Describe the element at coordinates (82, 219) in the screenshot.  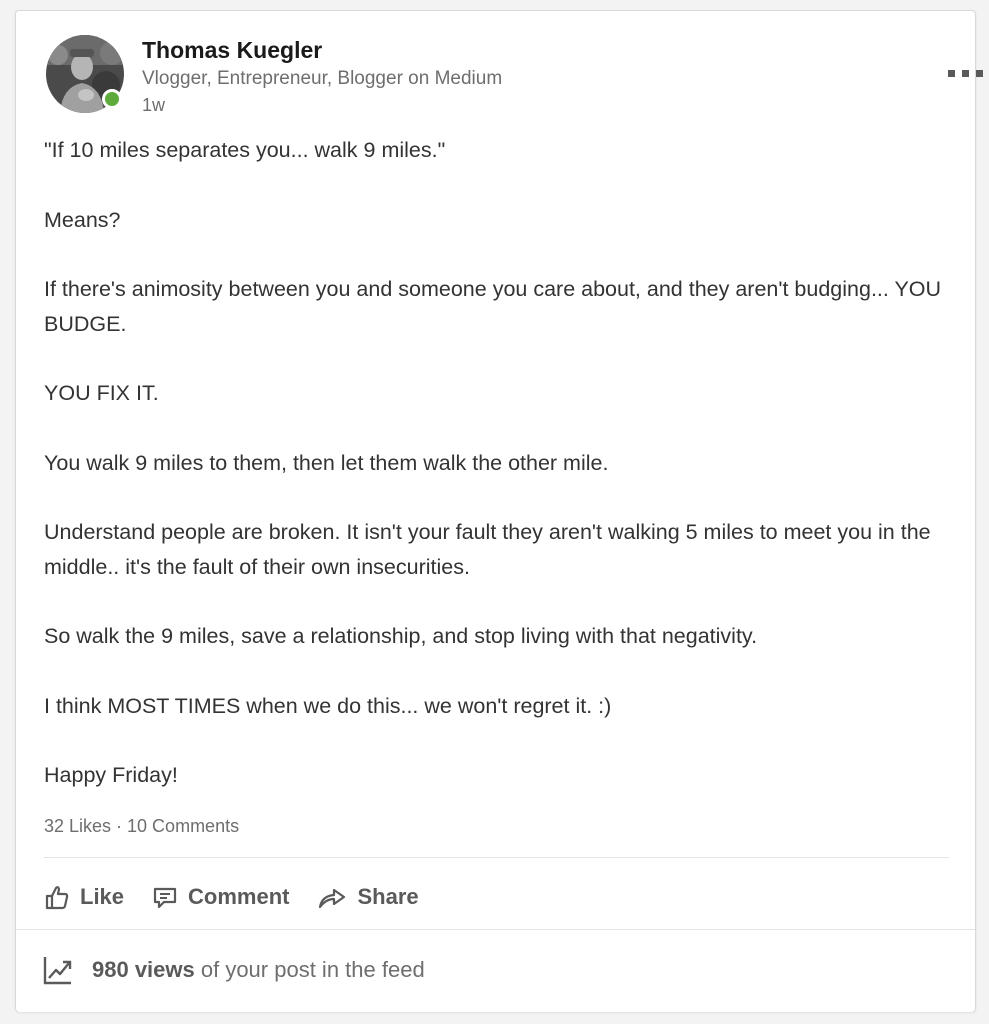
I see `post-paragraph: Means?` at that location.